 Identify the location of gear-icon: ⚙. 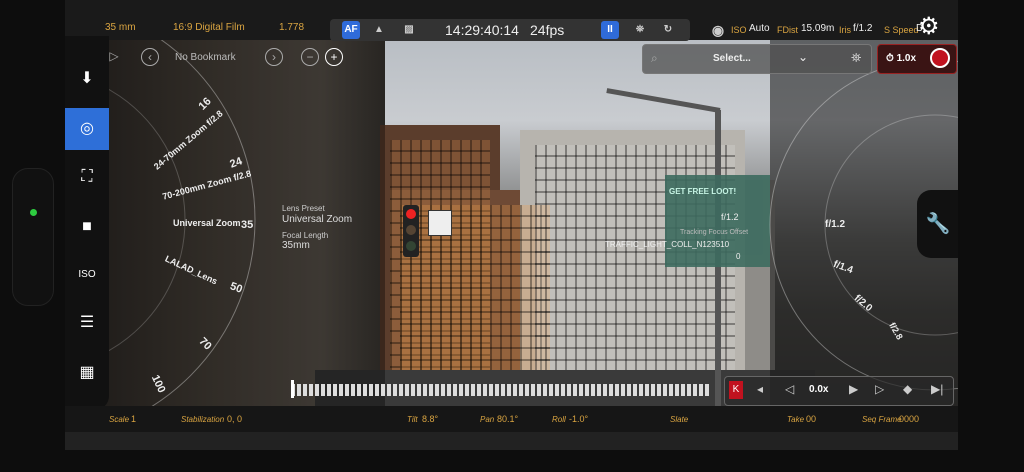
(929, 26).